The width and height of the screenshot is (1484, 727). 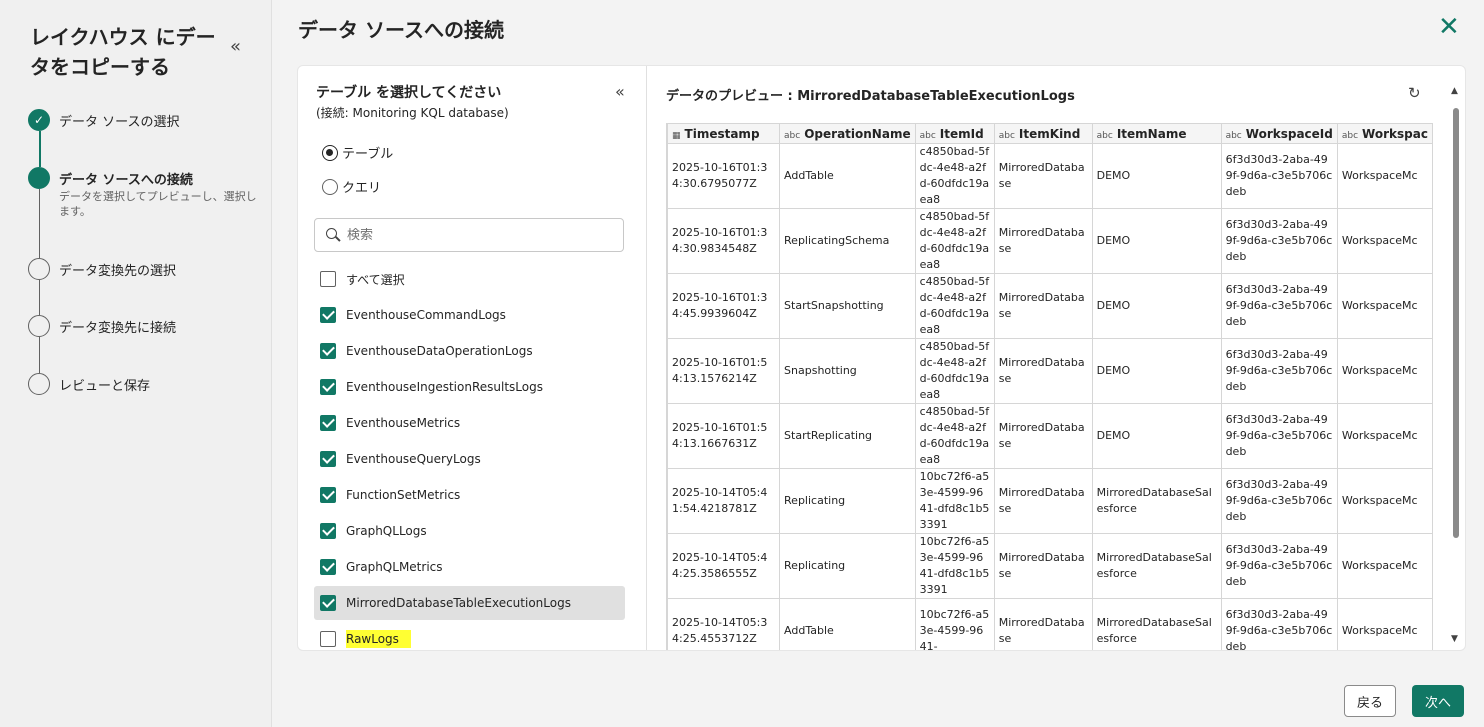 I want to click on table-cell: 2025-10-16T01:34:30.9834548Z, so click(x=724, y=241).